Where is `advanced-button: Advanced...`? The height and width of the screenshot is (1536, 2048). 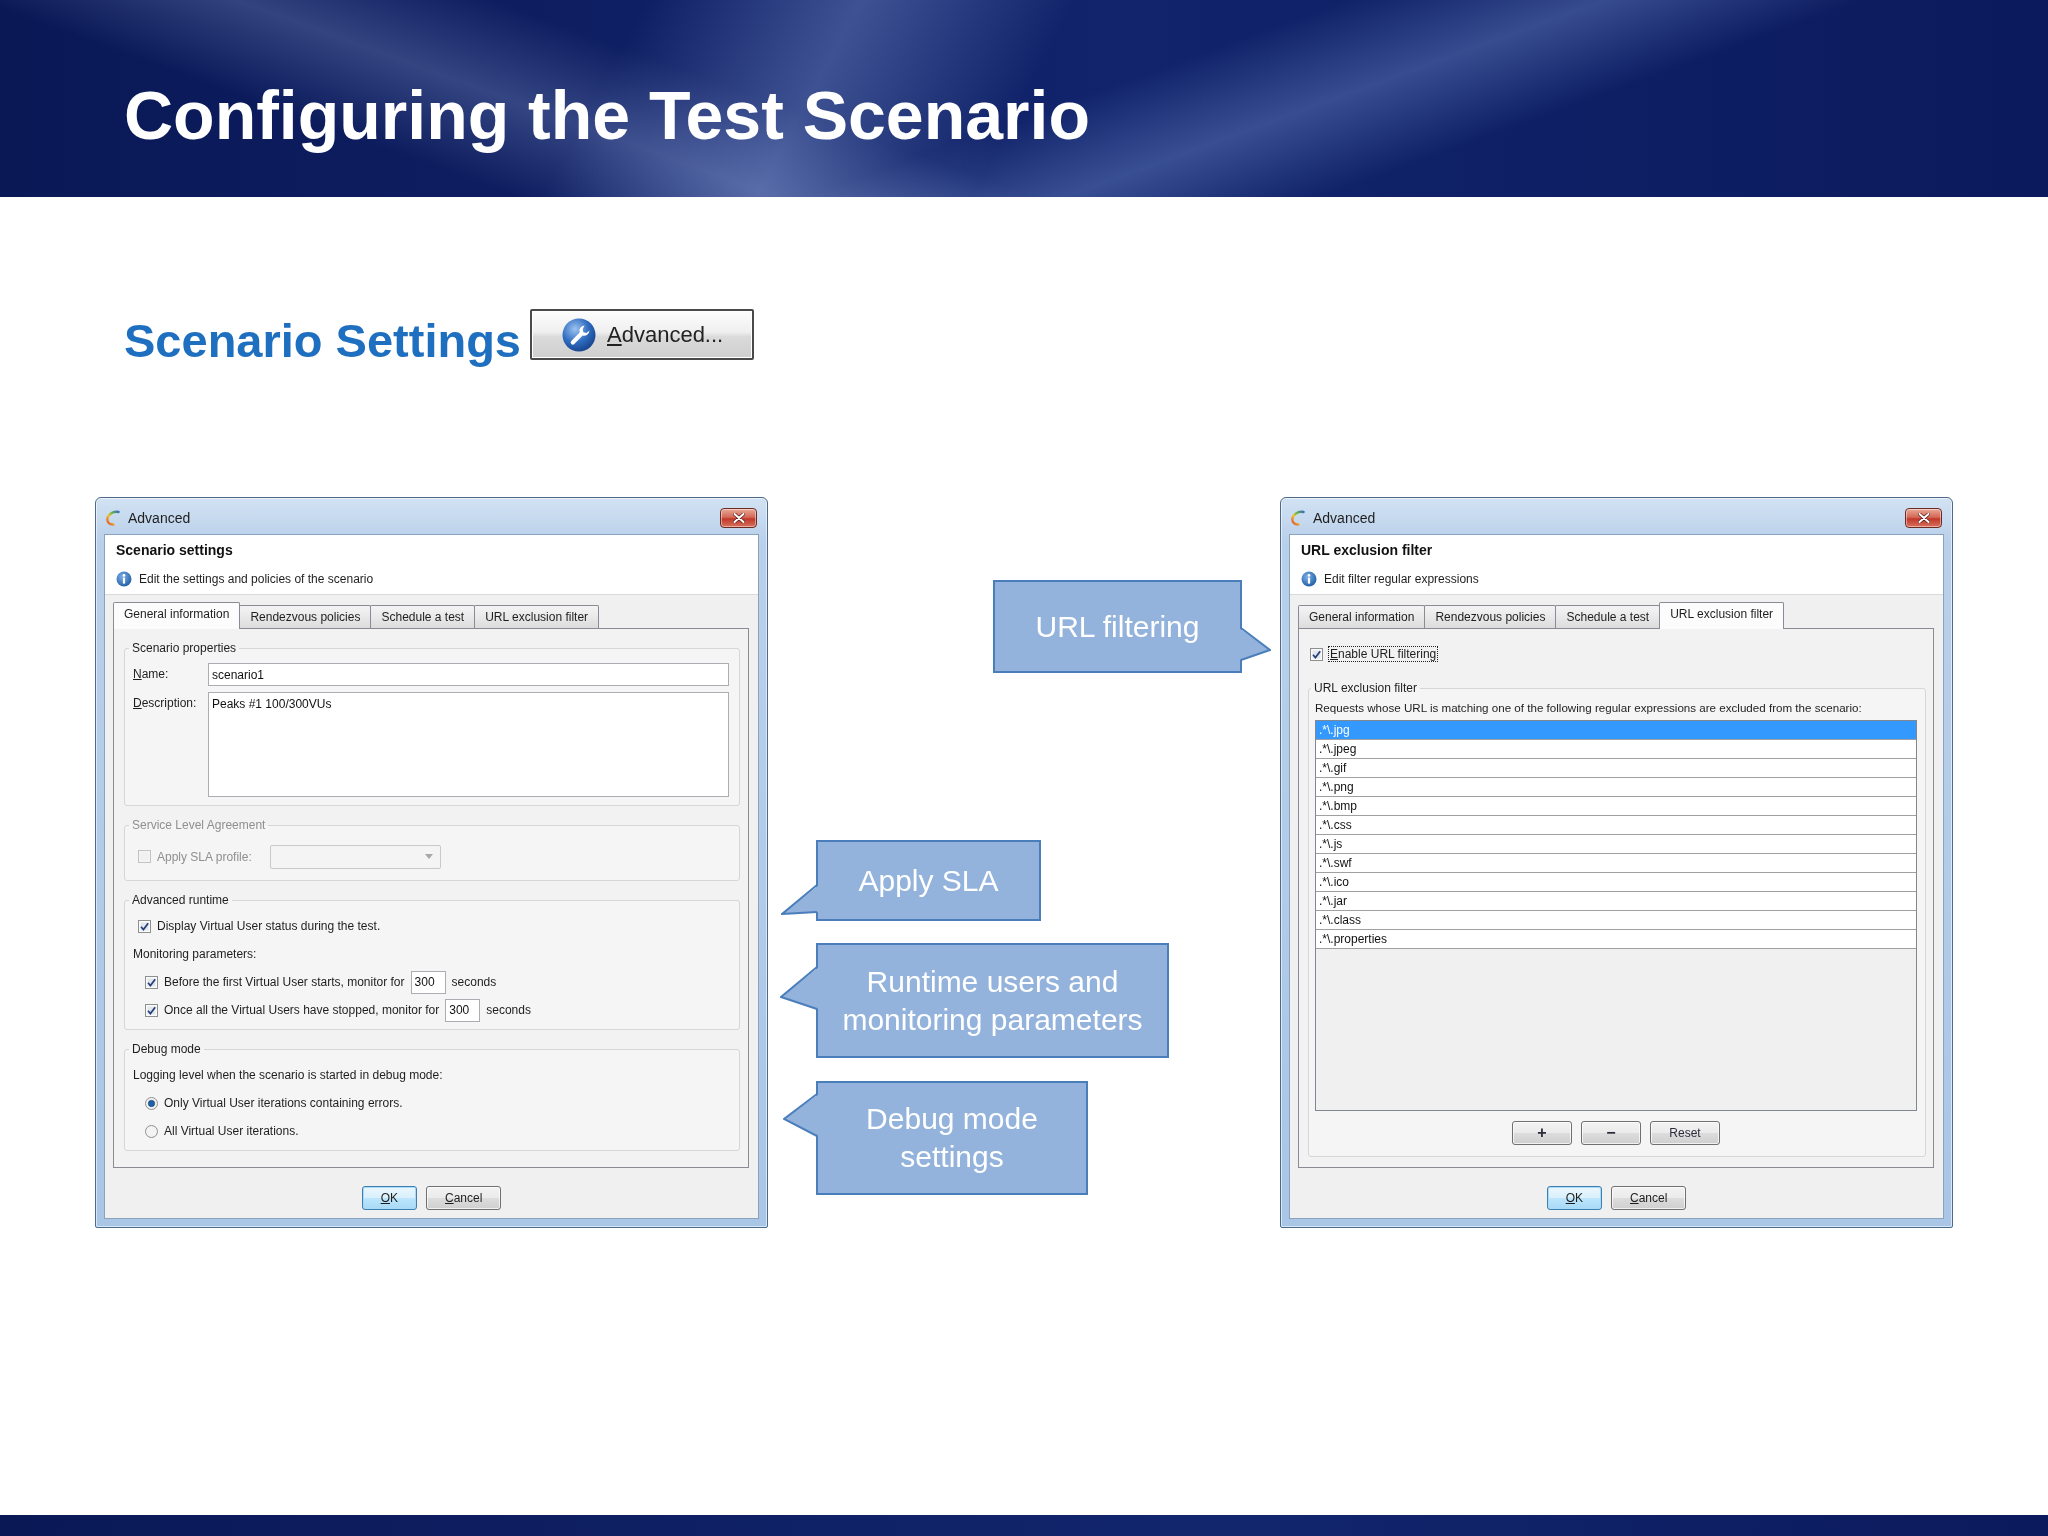
advanced-button: Advanced... is located at coordinates (642, 334).